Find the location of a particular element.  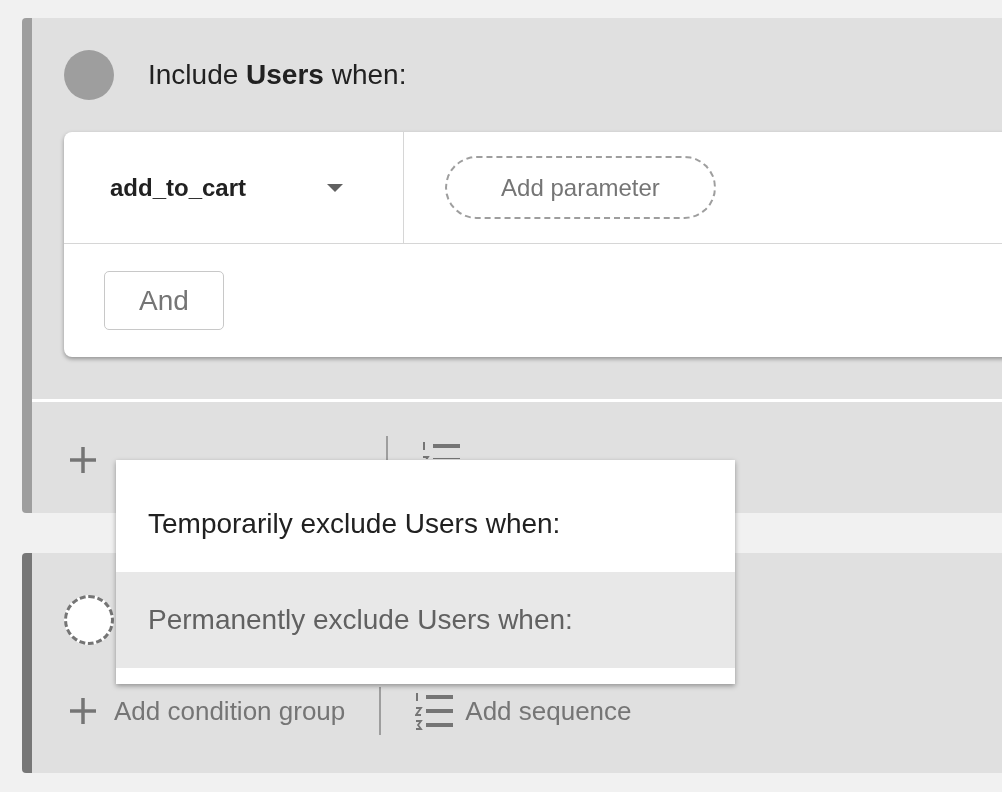

menu-item: Permanently exclude Users when: is located at coordinates (425, 620).